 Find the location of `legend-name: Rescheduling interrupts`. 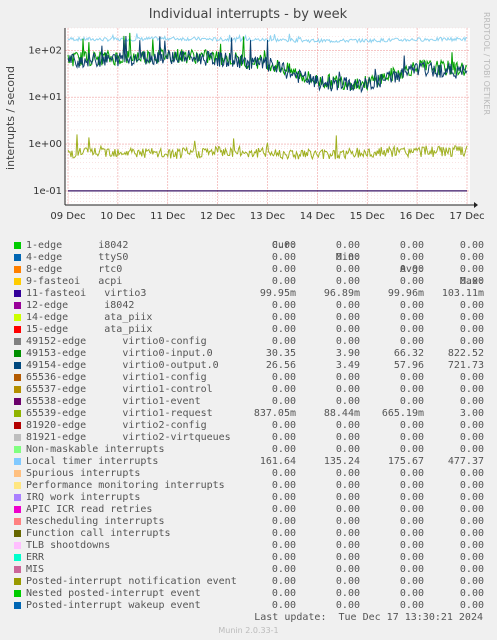

legend-name: Rescheduling interrupts is located at coordinates (95, 521).